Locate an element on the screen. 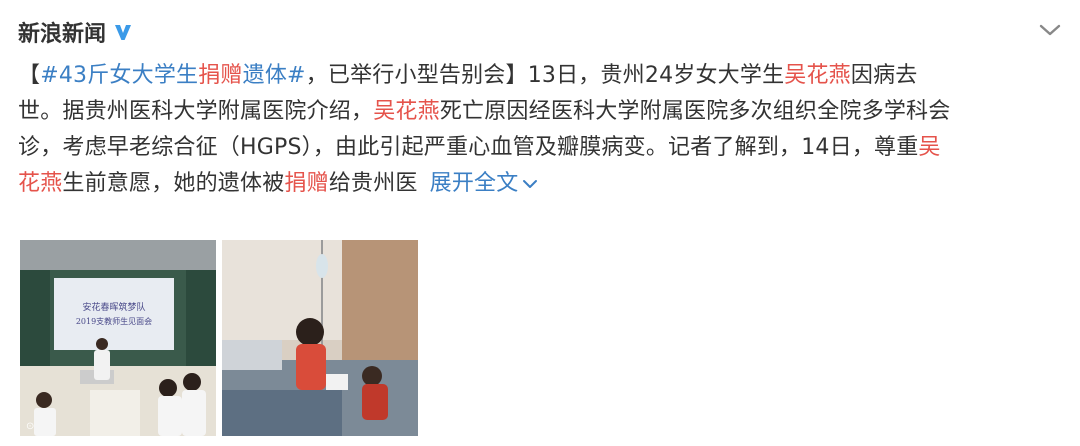  body-text: 死亡原因经医科大学附属医院多次组织全院多学科会 is located at coordinates (695, 111).